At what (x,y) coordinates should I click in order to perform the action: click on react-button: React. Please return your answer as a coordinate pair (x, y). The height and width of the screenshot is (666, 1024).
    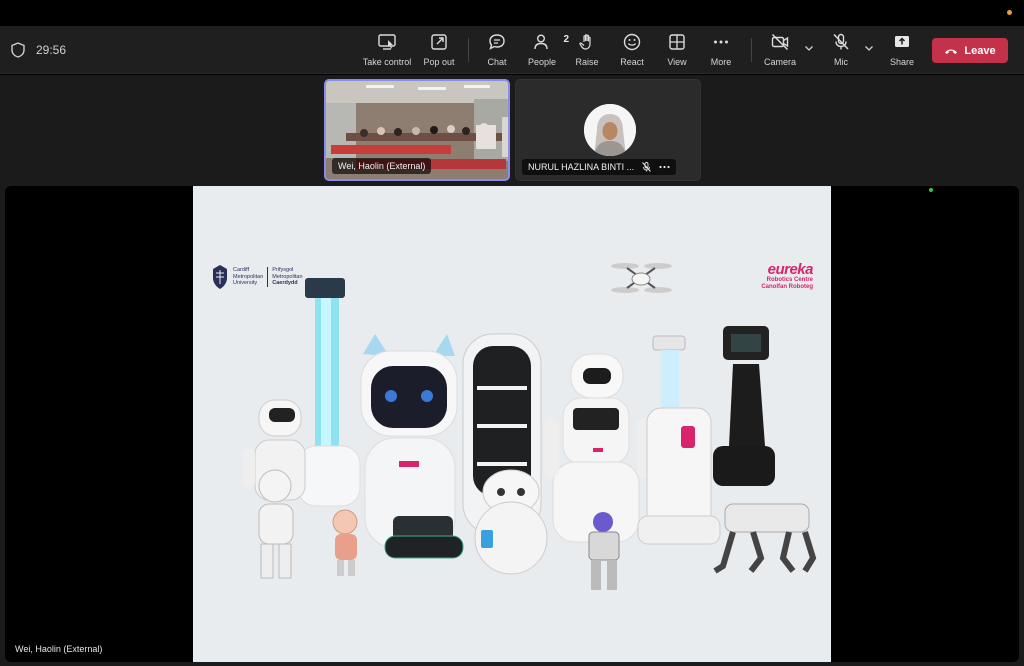
    Looking at the image, I should click on (632, 51).